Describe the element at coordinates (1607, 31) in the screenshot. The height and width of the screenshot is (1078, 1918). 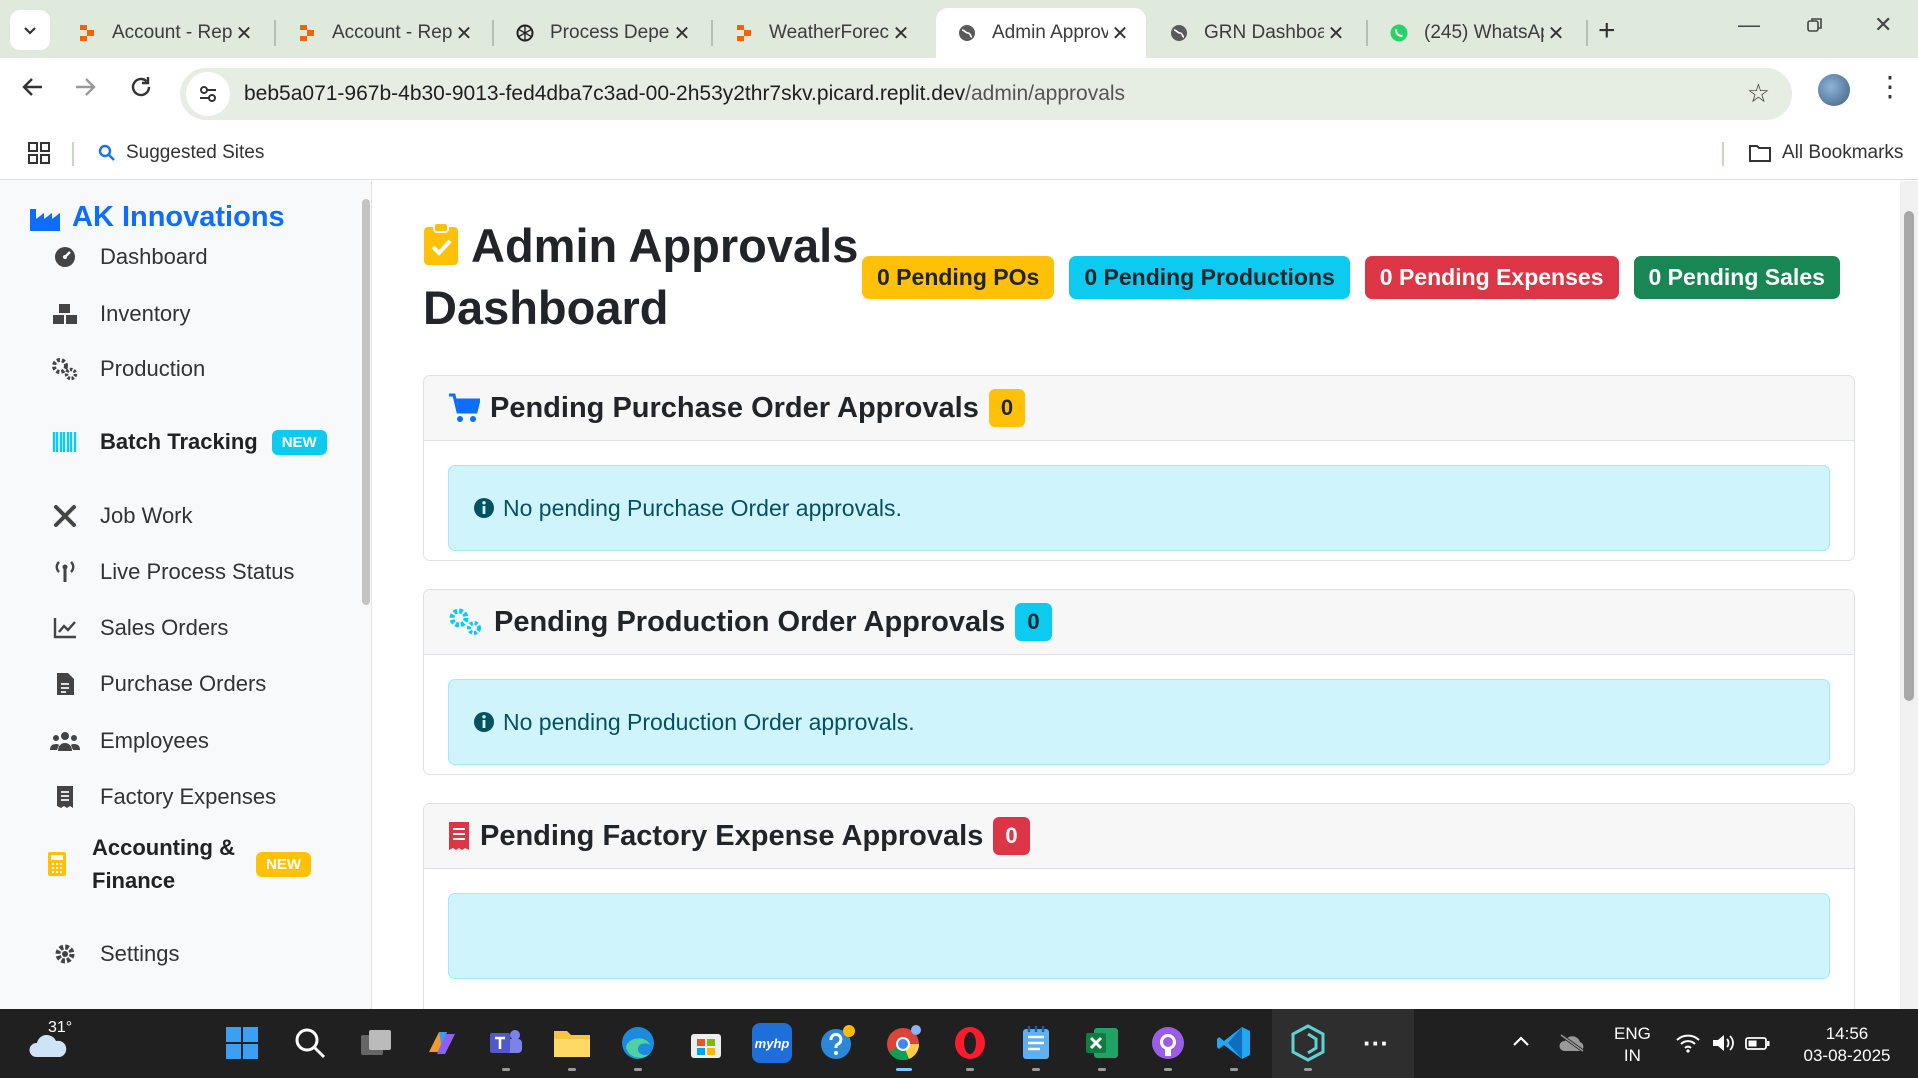
I see `new-tab-button: +` at that location.